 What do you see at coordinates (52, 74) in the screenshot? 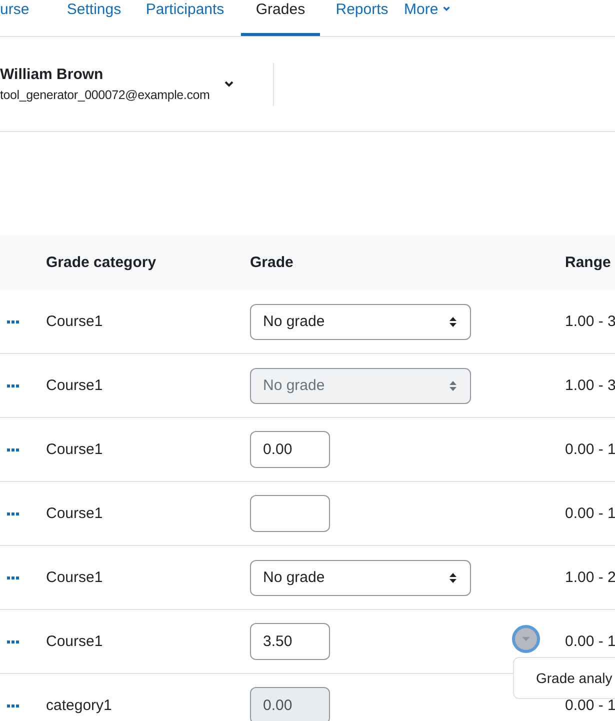
I see `user-name: William Brown` at bounding box center [52, 74].